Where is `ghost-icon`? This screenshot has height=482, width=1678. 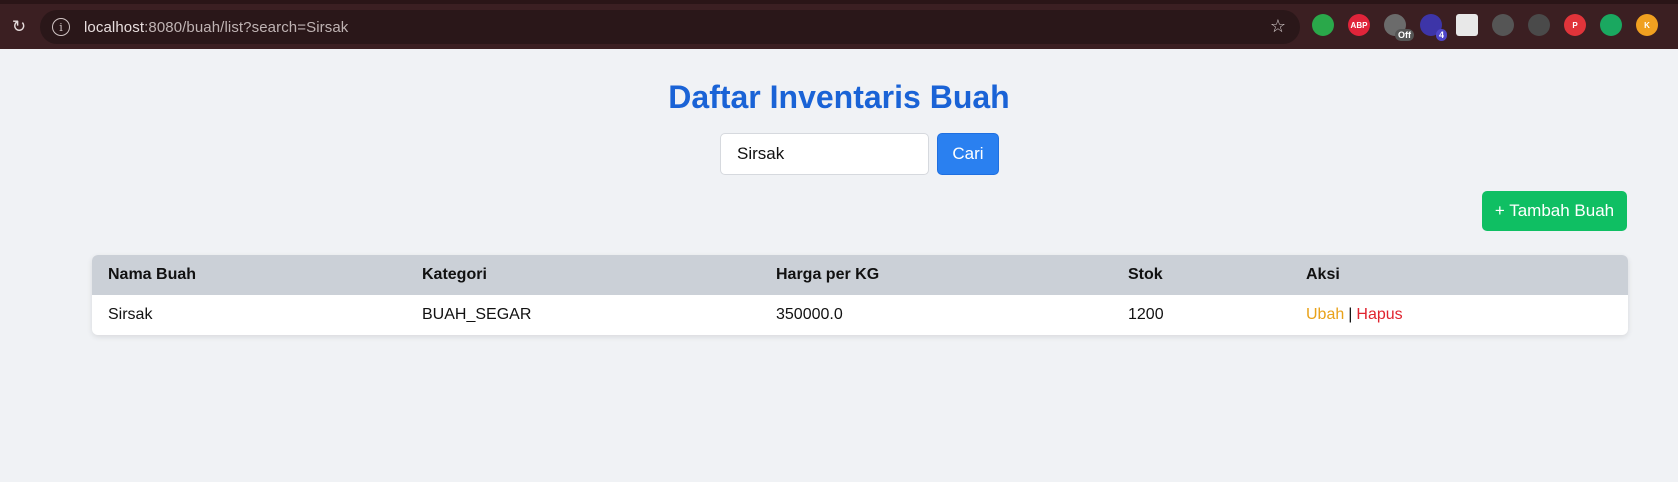
ghost-icon is located at coordinates (1539, 25).